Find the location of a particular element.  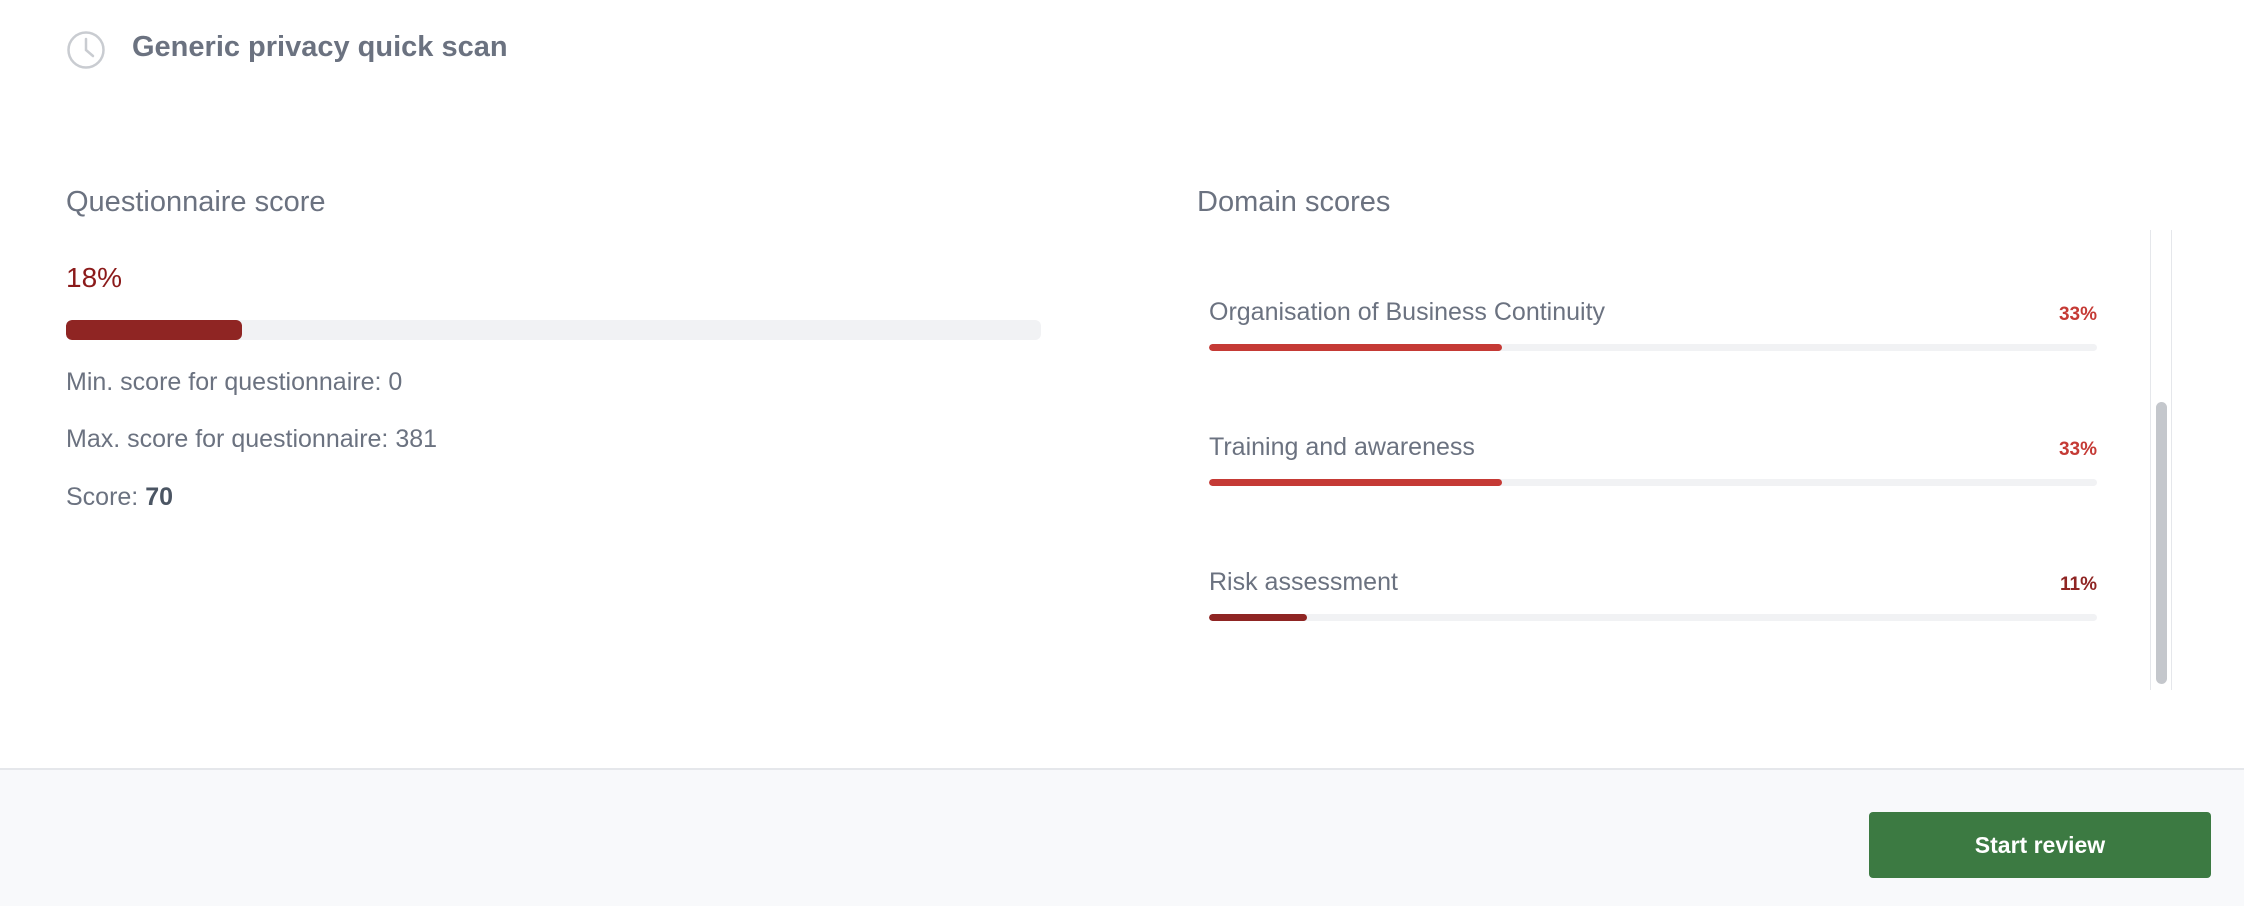

questionnaire-percent: 18% is located at coordinates (94, 277).